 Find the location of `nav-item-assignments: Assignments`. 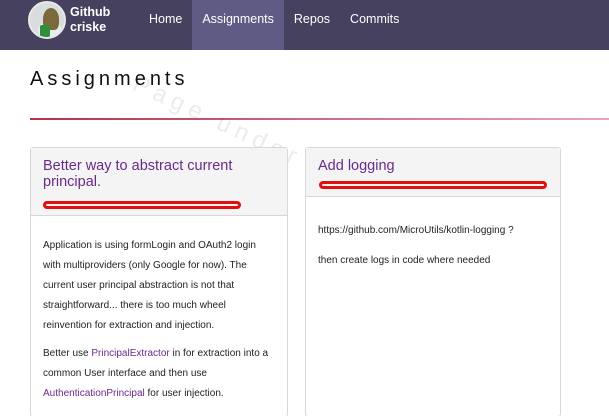

nav-item-assignments: Assignments is located at coordinates (238, 25).